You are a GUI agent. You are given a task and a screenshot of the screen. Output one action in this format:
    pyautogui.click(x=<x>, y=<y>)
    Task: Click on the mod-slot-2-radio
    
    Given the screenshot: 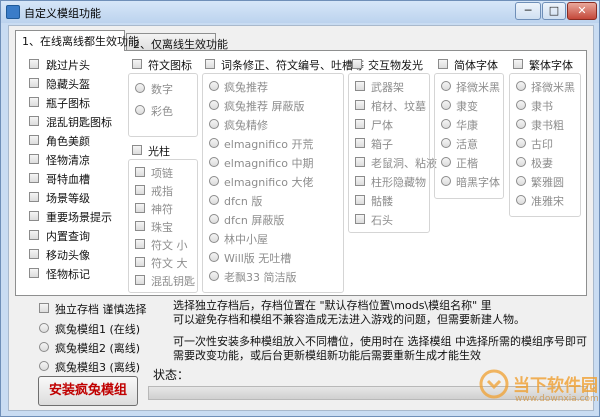 What is the action you would take?
    pyautogui.click(x=44, y=347)
    